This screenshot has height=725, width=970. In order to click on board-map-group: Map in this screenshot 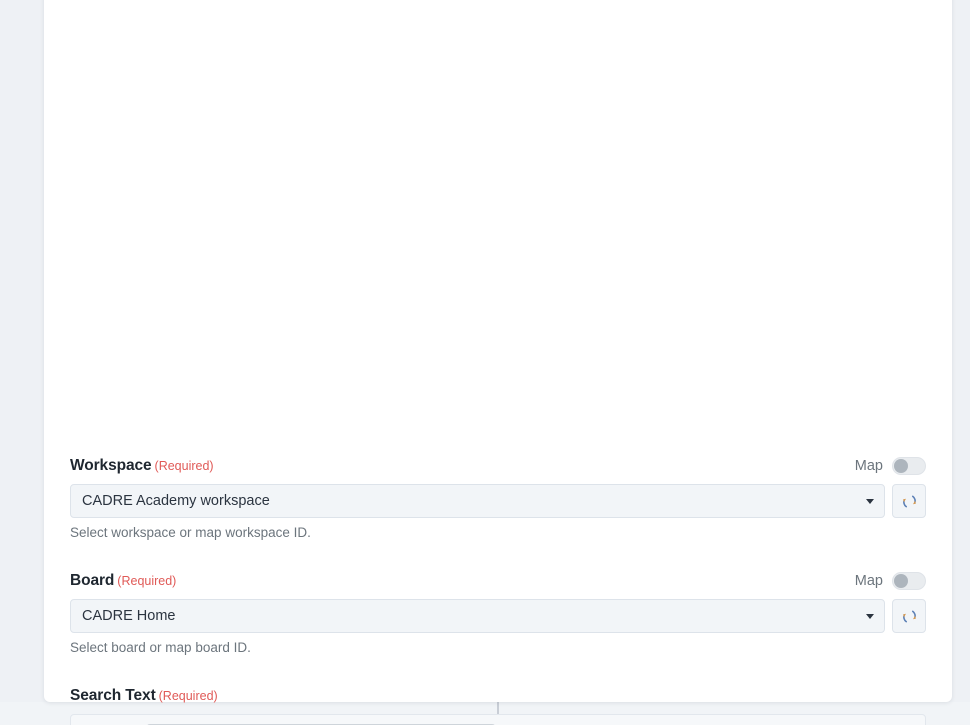, I will do `click(890, 581)`.